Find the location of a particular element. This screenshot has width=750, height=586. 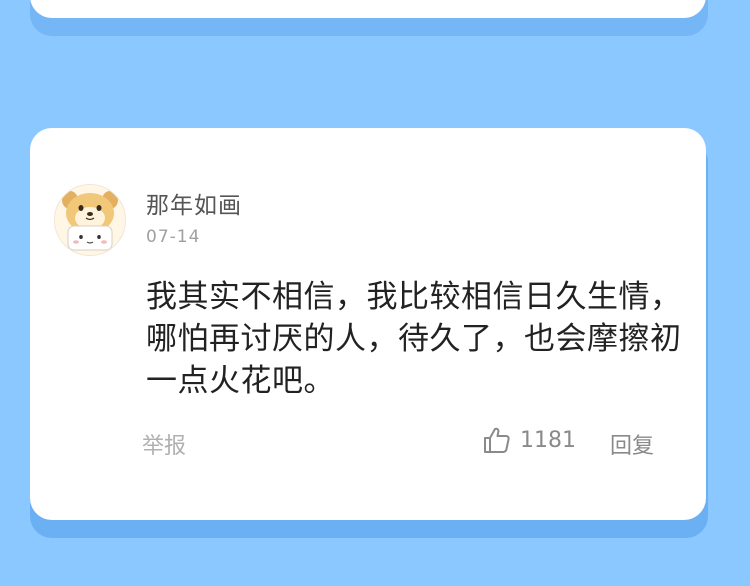

dog-avatar-icon is located at coordinates (90, 220).